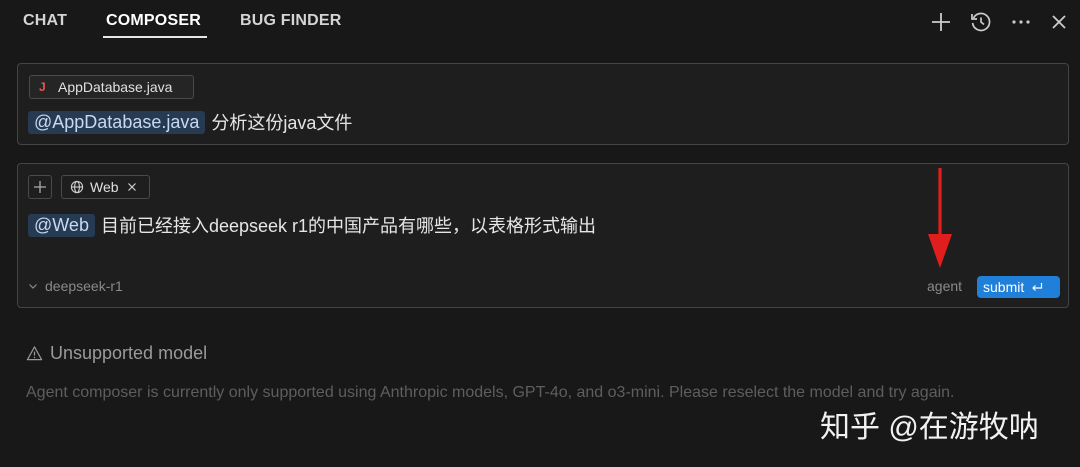 Image resolution: width=1080 pixels, height=467 pixels. Describe the element at coordinates (940, 218) in the screenshot. I see `red-arrow-annotation` at that location.